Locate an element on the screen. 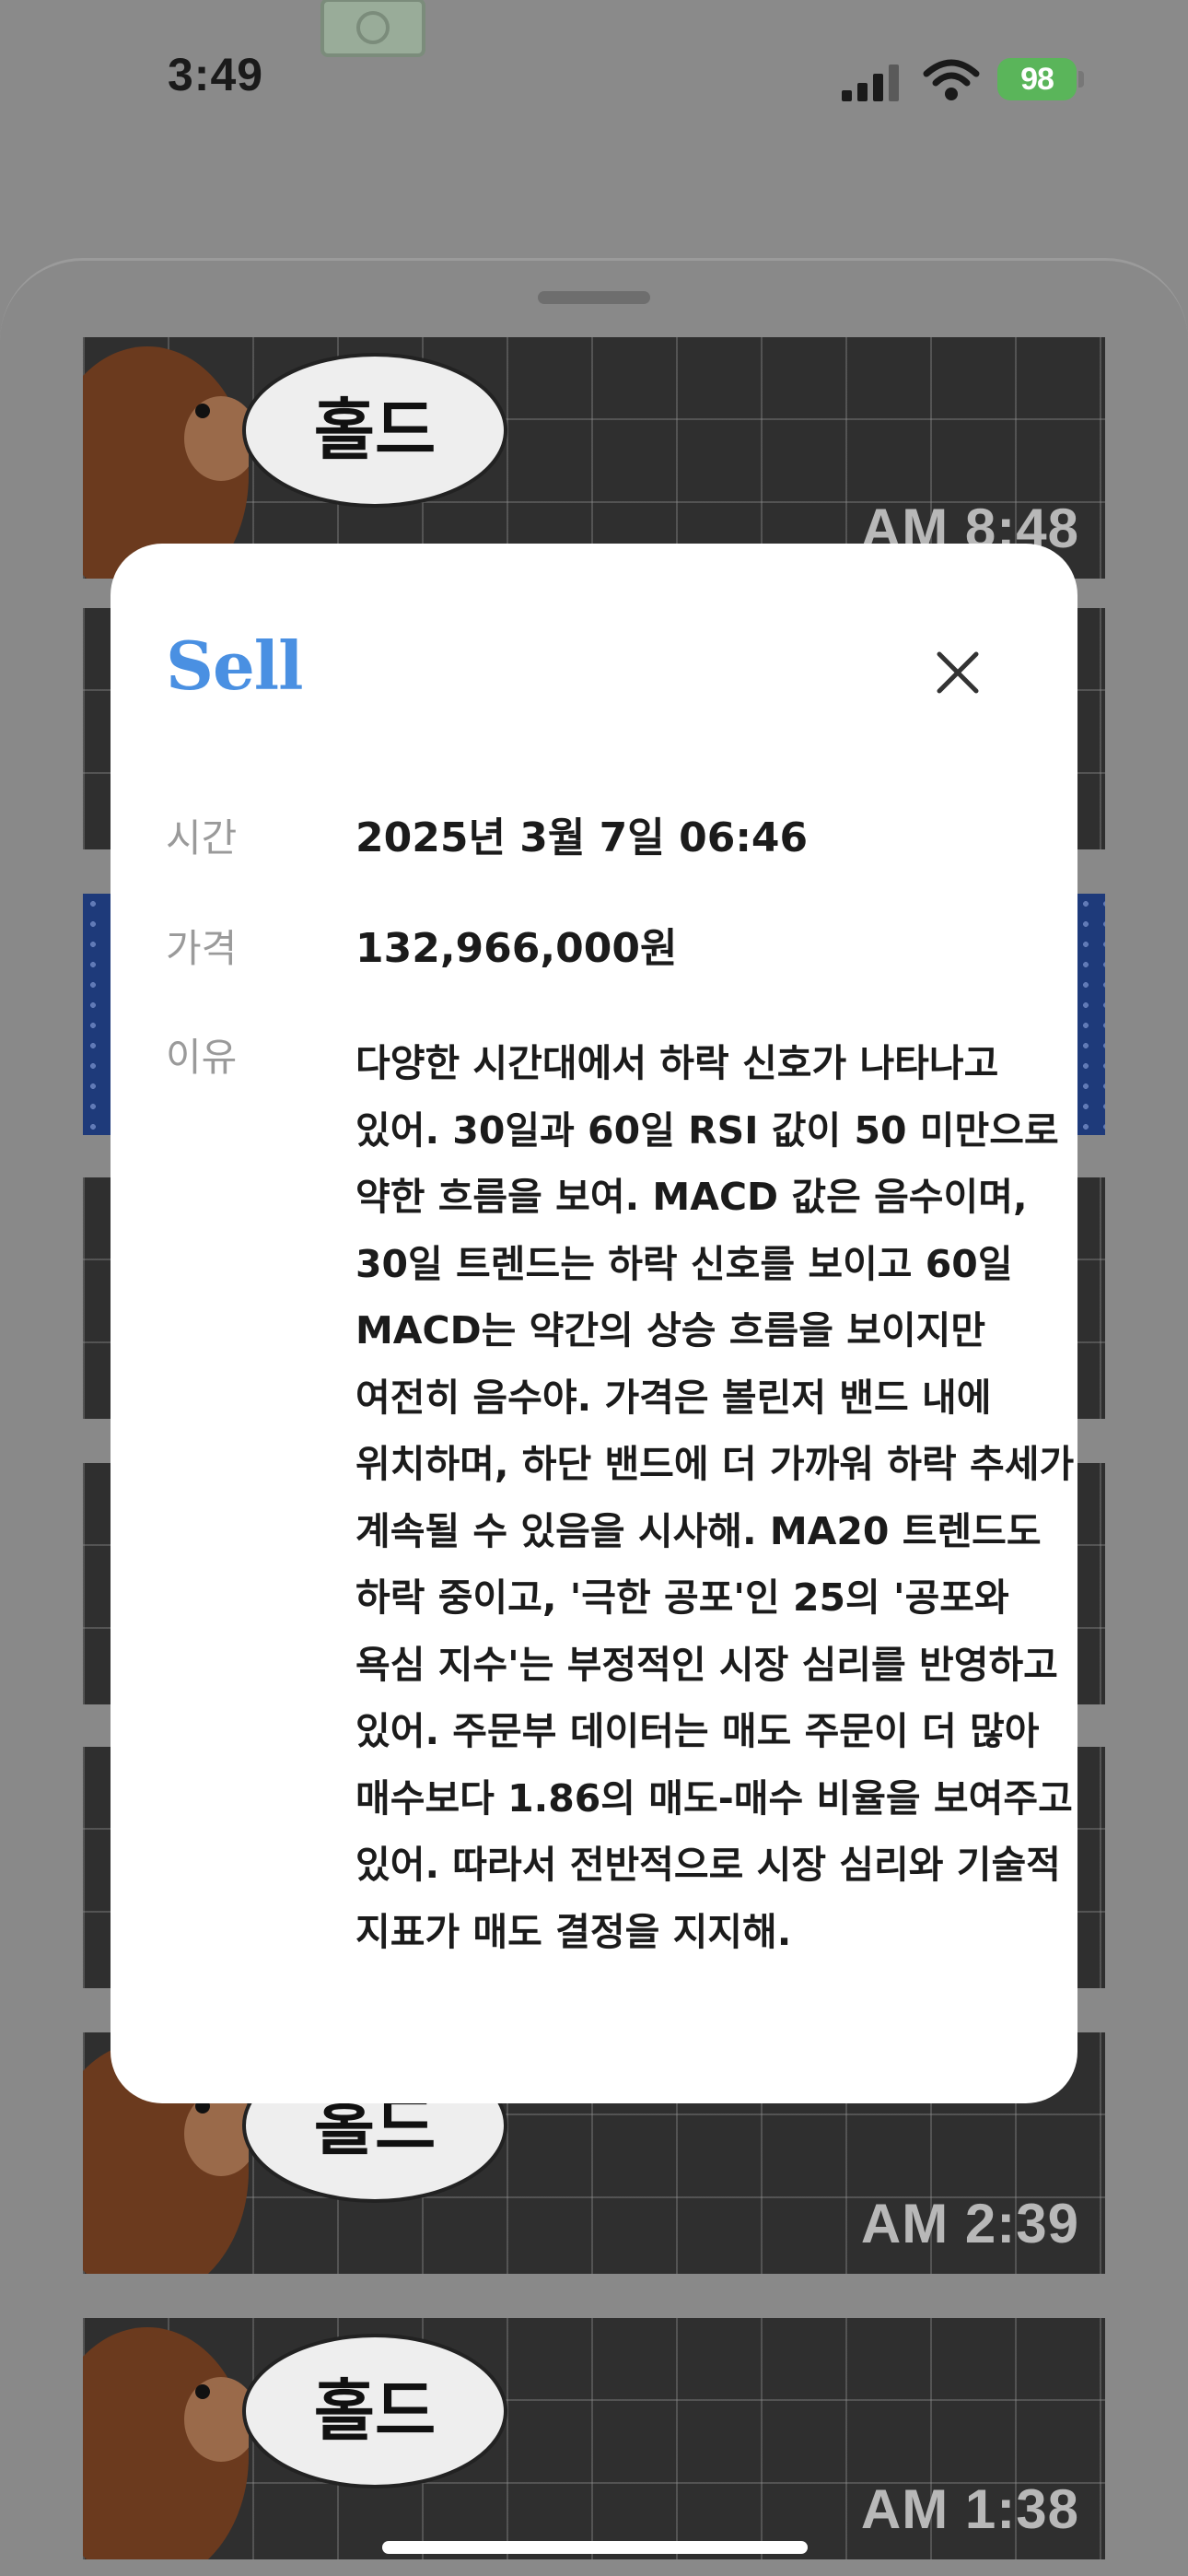 This screenshot has height=2576, width=1188. time-label: 시간 is located at coordinates (202, 838).